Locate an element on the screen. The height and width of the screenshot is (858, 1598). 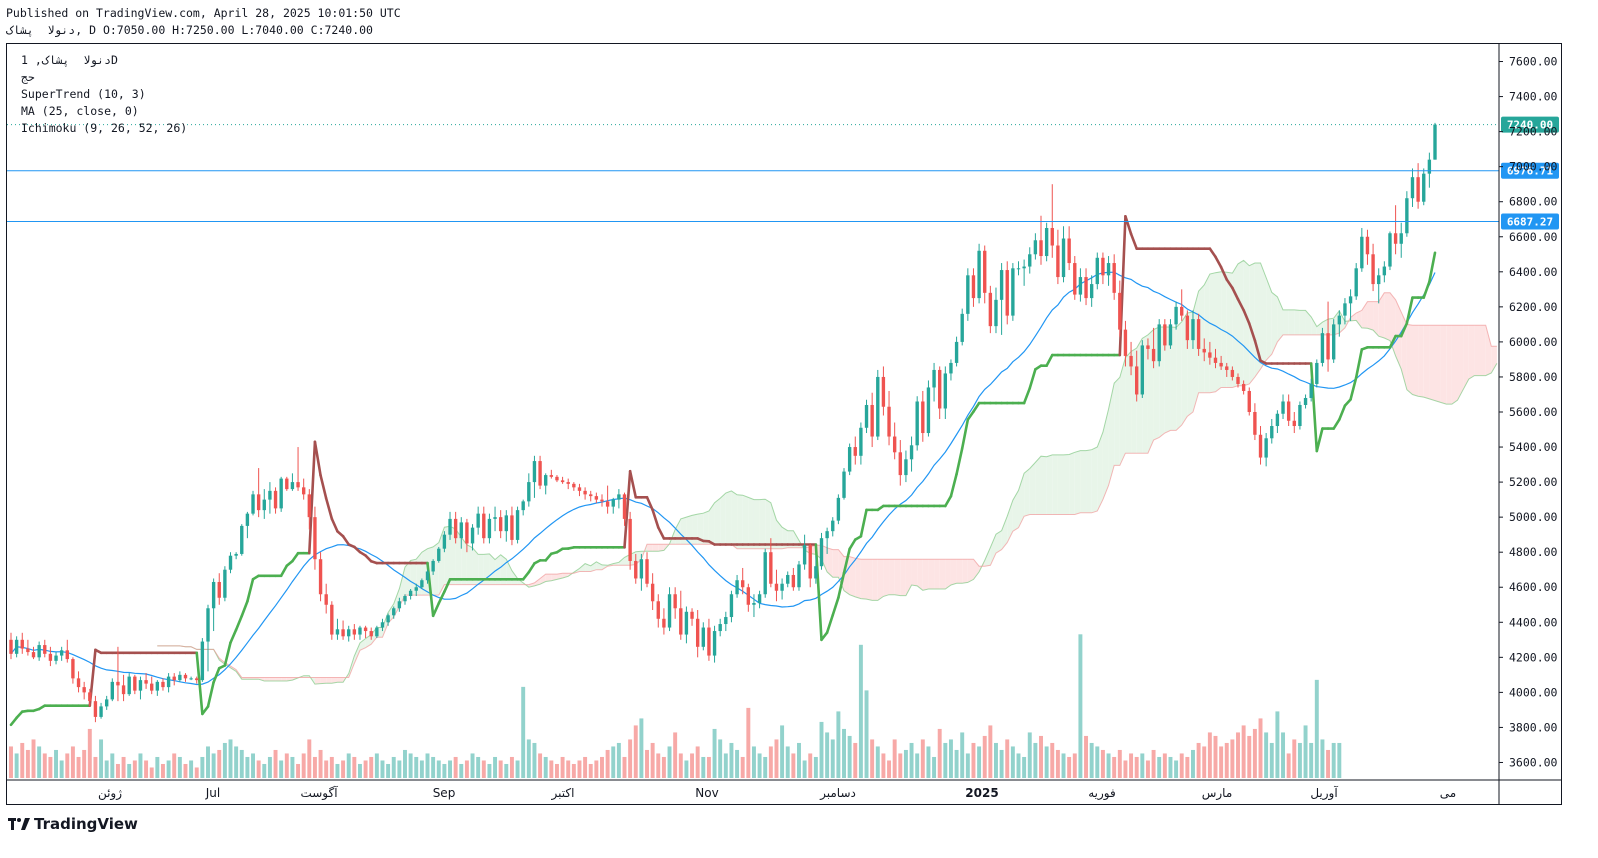
legend-supertrend: SuperTrend (10, 3) is located at coordinates (83, 94).